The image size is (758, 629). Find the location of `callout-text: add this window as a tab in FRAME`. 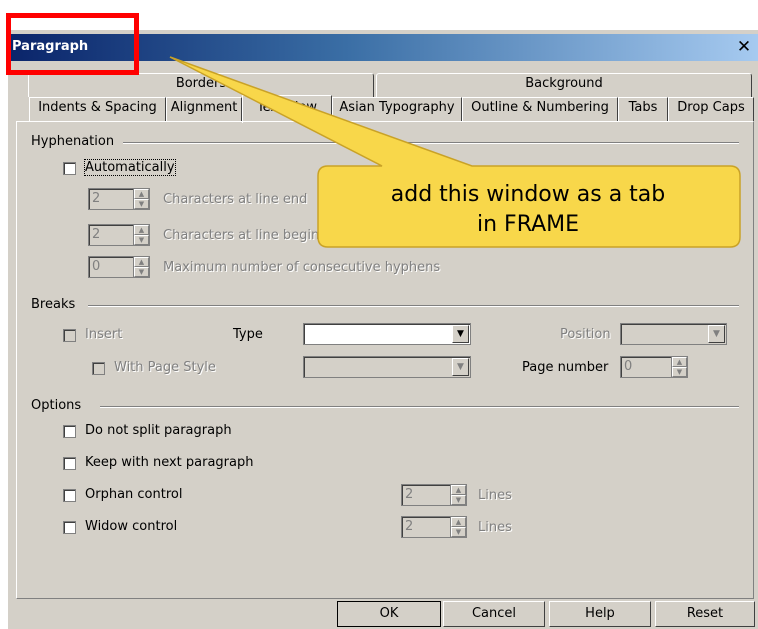

callout-text: add this window as a tab in FRAME is located at coordinates (528, 210).